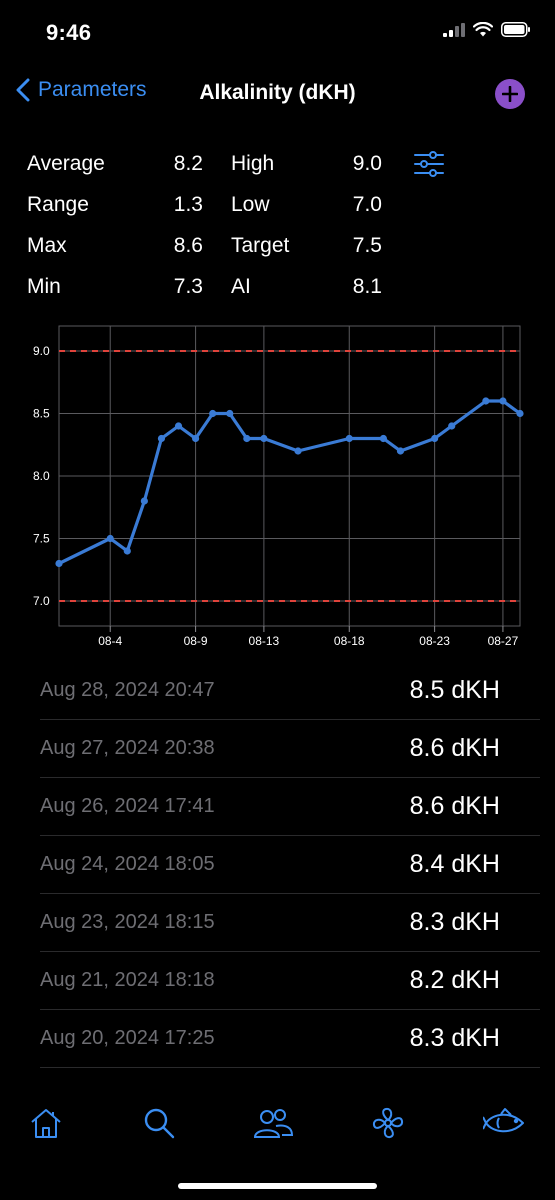 Image resolution: width=555 pixels, height=1200 pixels. What do you see at coordinates (367, 163) in the screenshot?
I see `stat-high-value: 9.0` at bounding box center [367, 163].